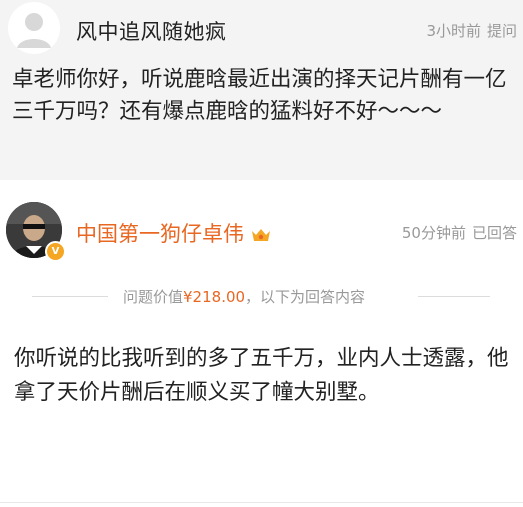  I want to click on answerer-name-row: 中国第一狗仔卓伟, so click(174, 233).